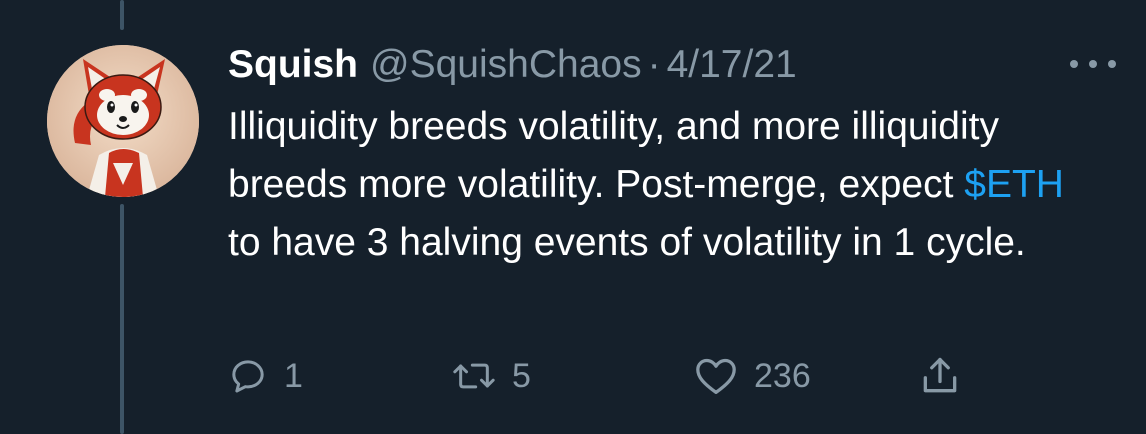 The height and width of the screenshot is (434, 1146). I want to click on reply-count: 1, so click(293, 375).